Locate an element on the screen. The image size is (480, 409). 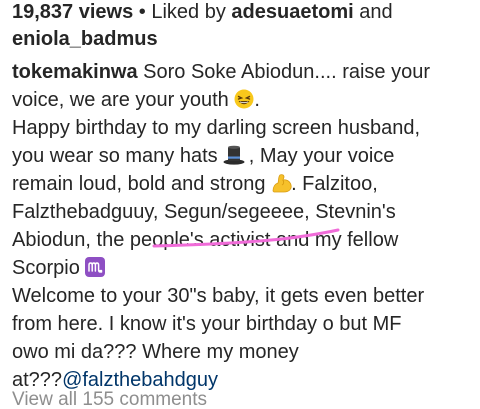
liked-by-label: Liked by is located at coordinates (191, 12).